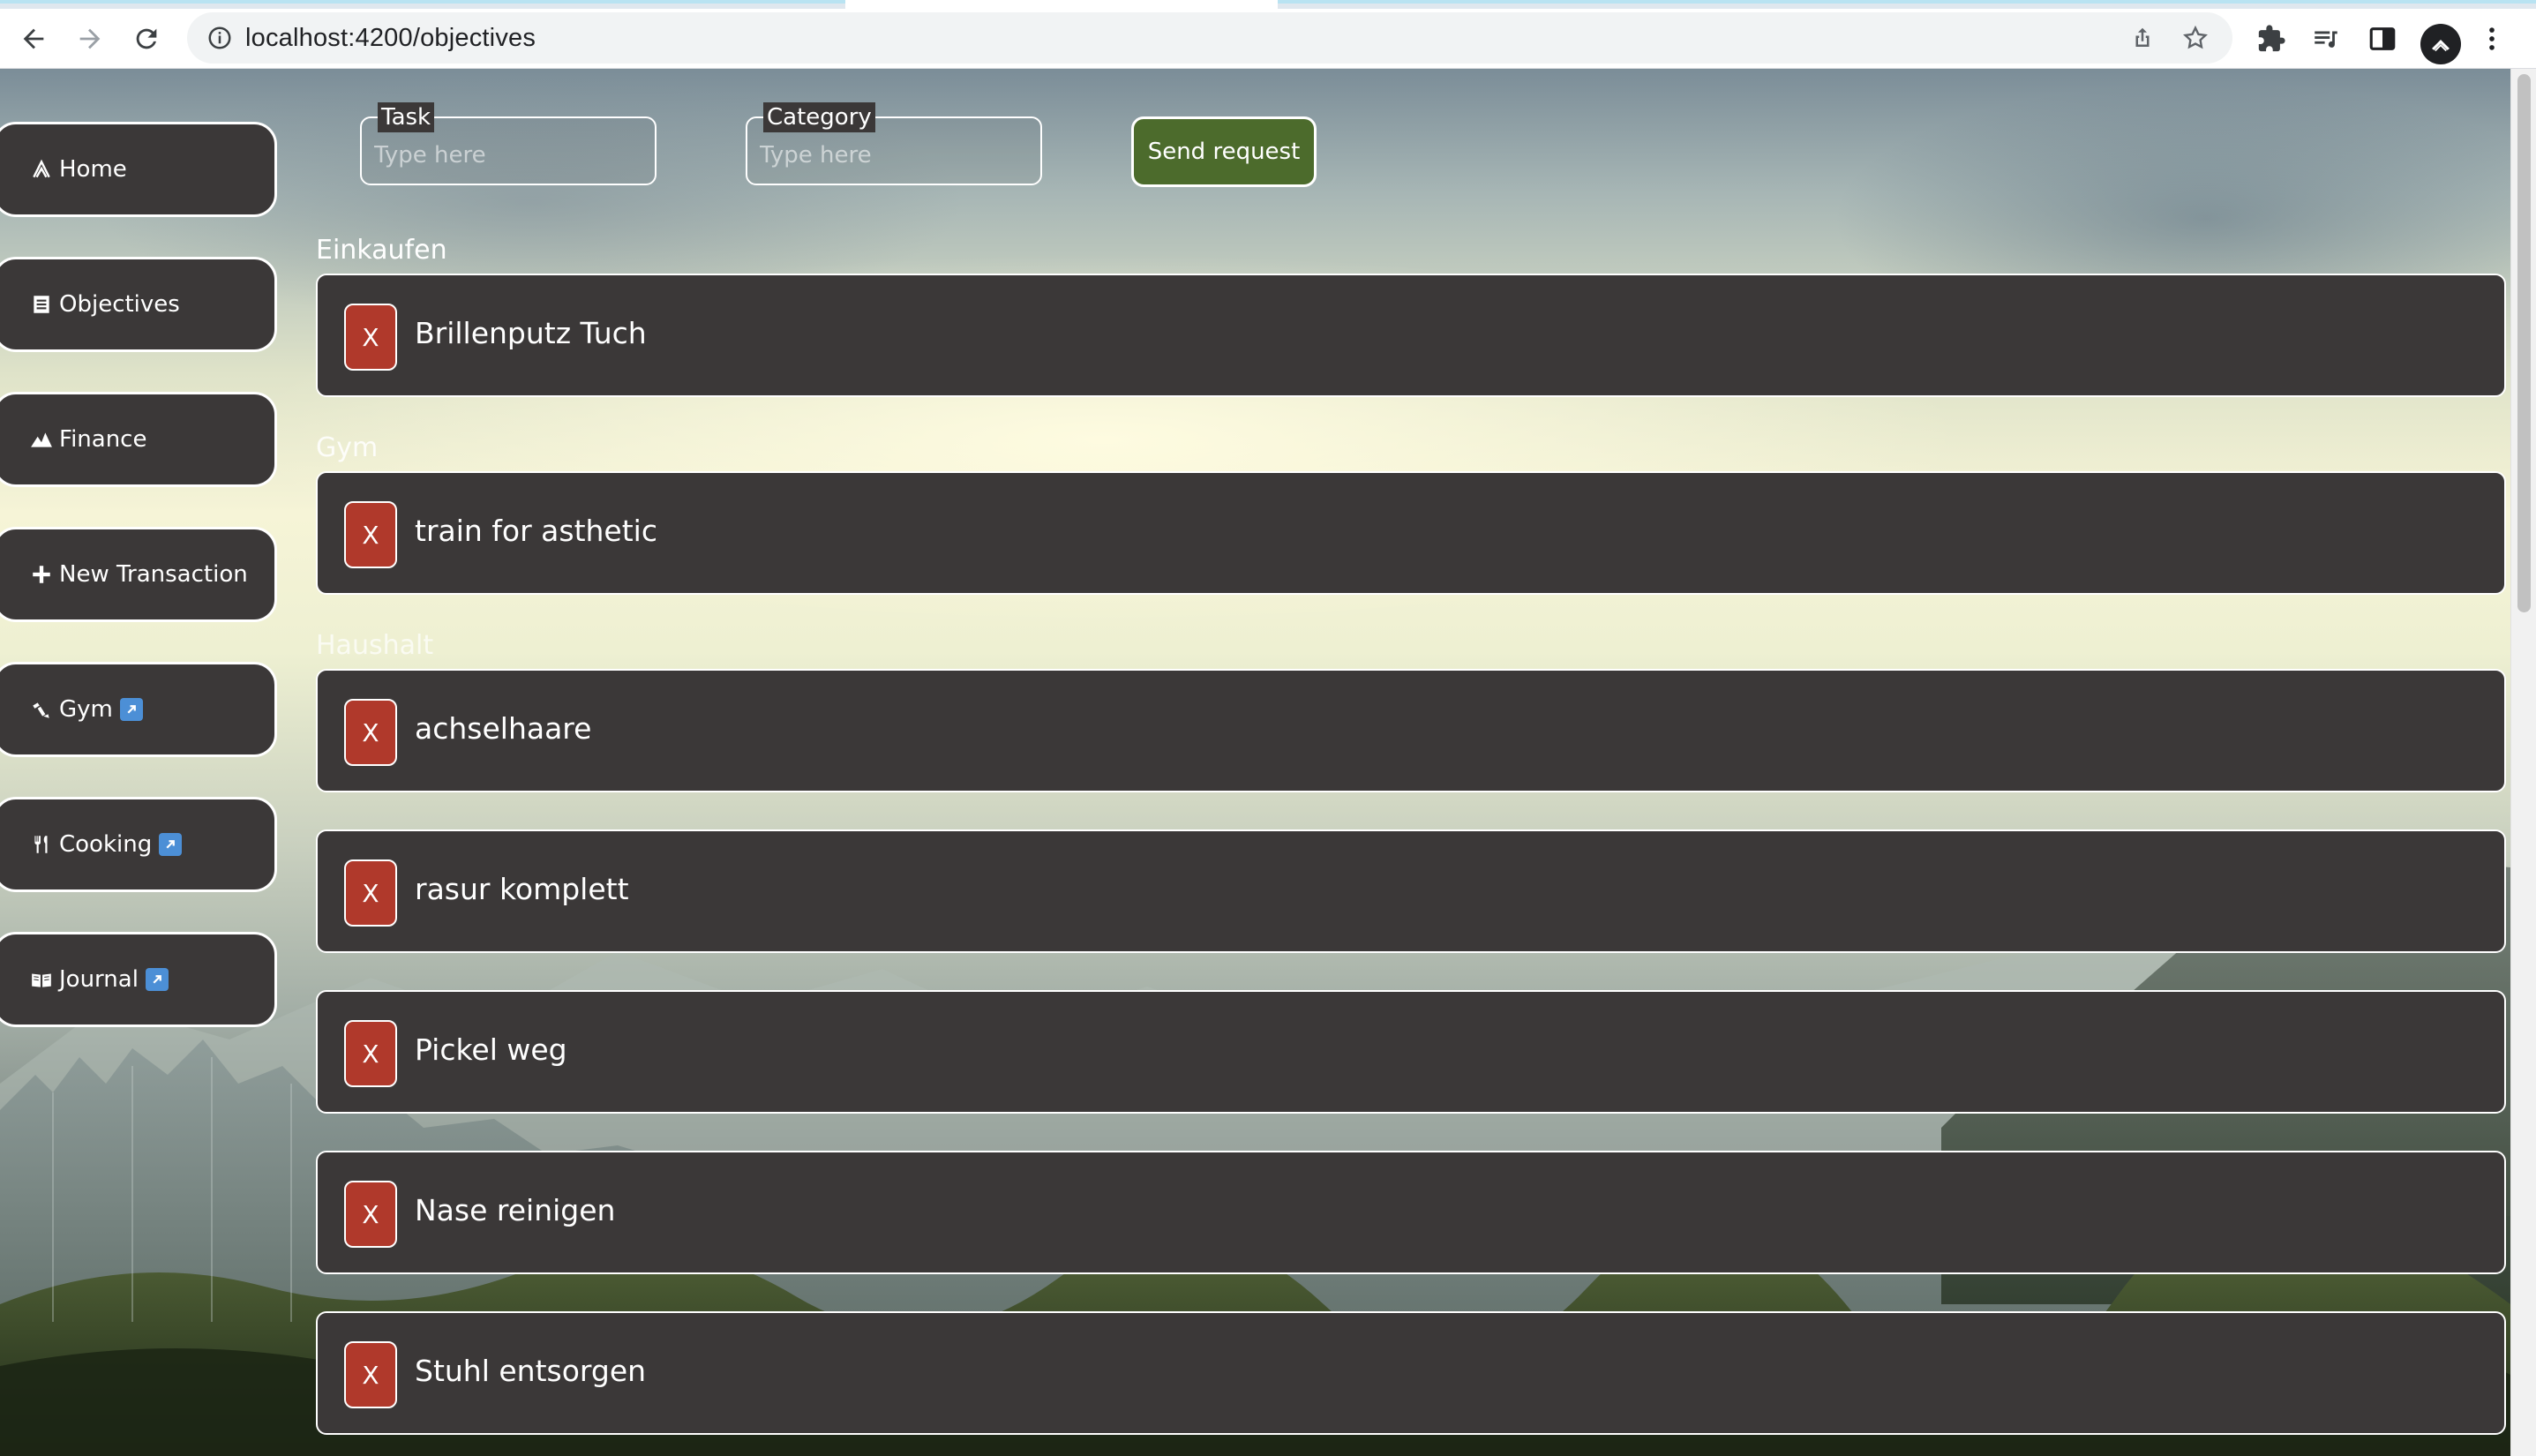 This screenshot has height=1456, width=2536. I want to click on chart-icon, so click(41, 439).